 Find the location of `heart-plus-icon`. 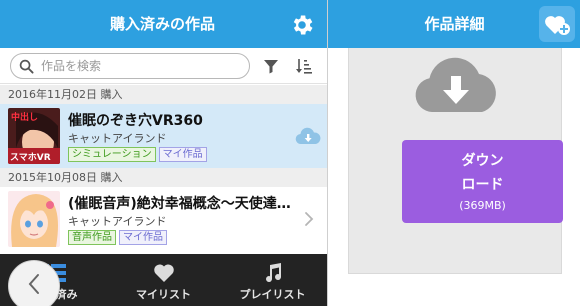

heart-plus-icon is located at coordinates (557, 25).